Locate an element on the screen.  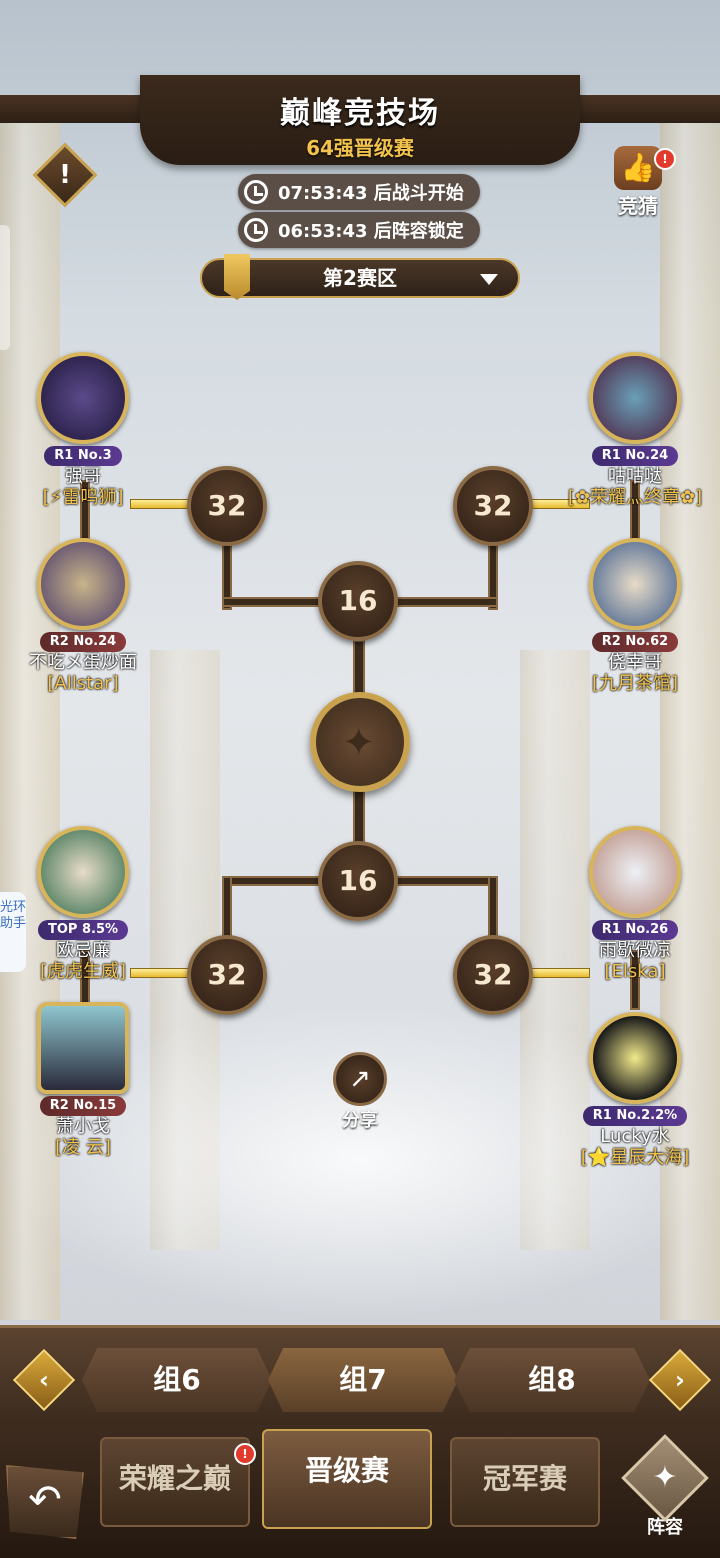
guild-name: [虎虎生威] is located at coordinates (83, 971).